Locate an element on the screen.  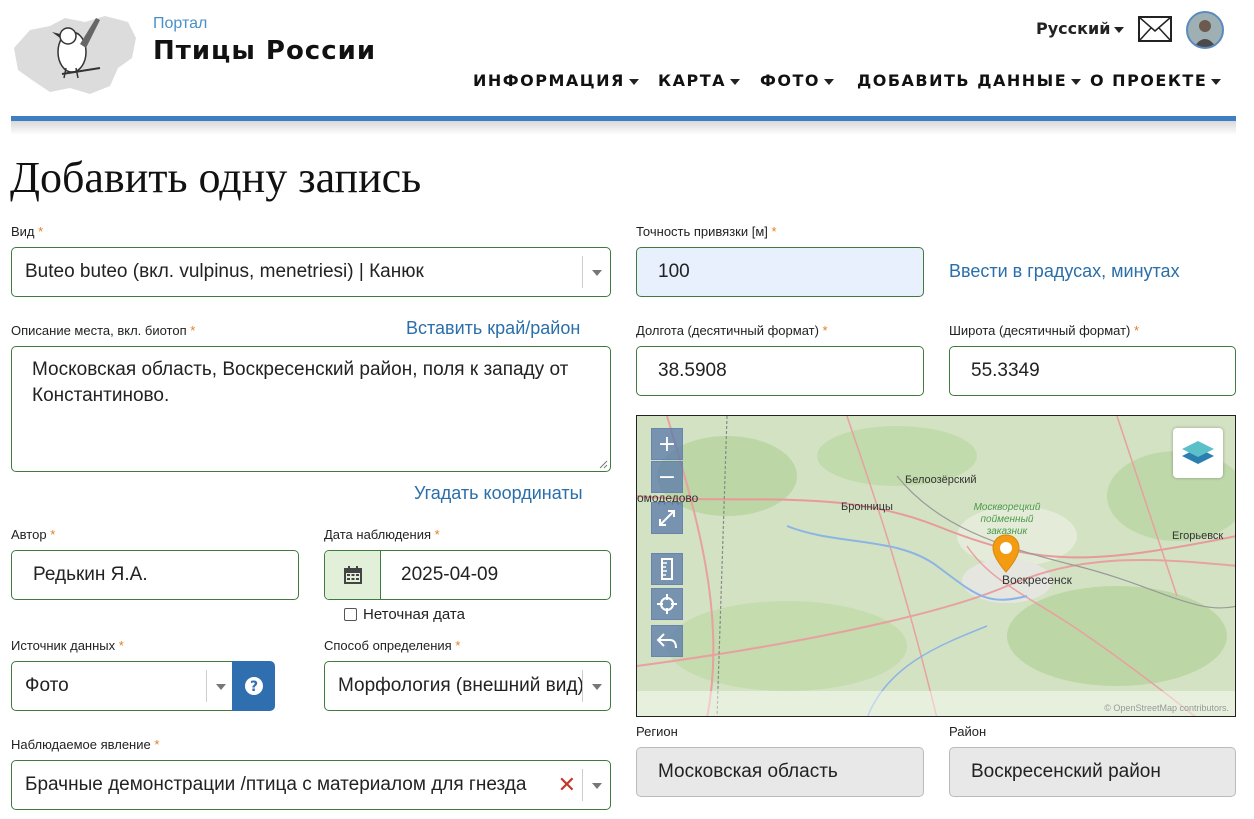
layers-icon is located at coordinates (1198, 452).